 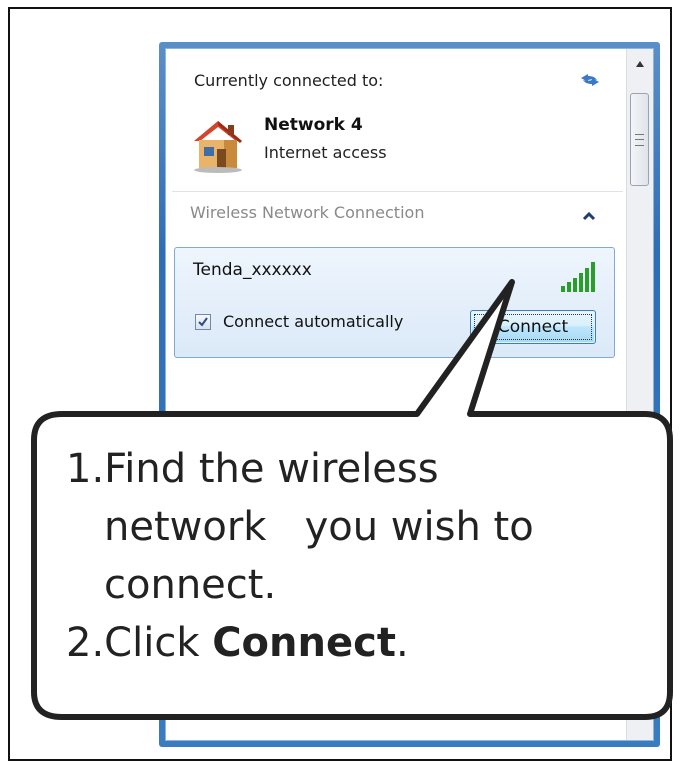 I want to click on callout-line-1: 1.Find the wireless, so click(x=252, y=469).